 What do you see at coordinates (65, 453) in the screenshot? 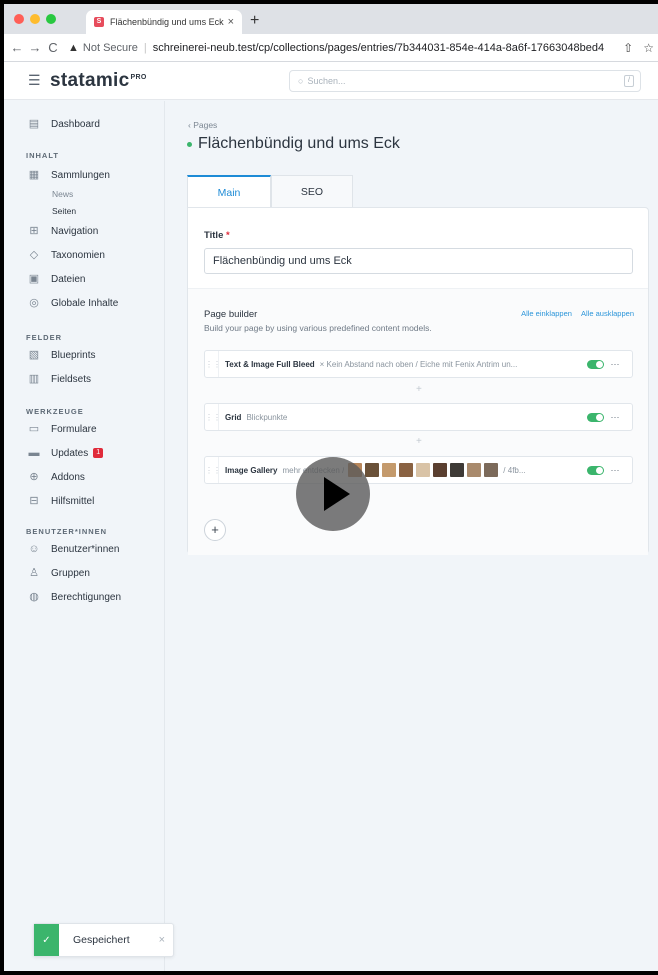
I see `sidebar-item-updates: ▬ Updates 1` at bounding box center [65, 453].